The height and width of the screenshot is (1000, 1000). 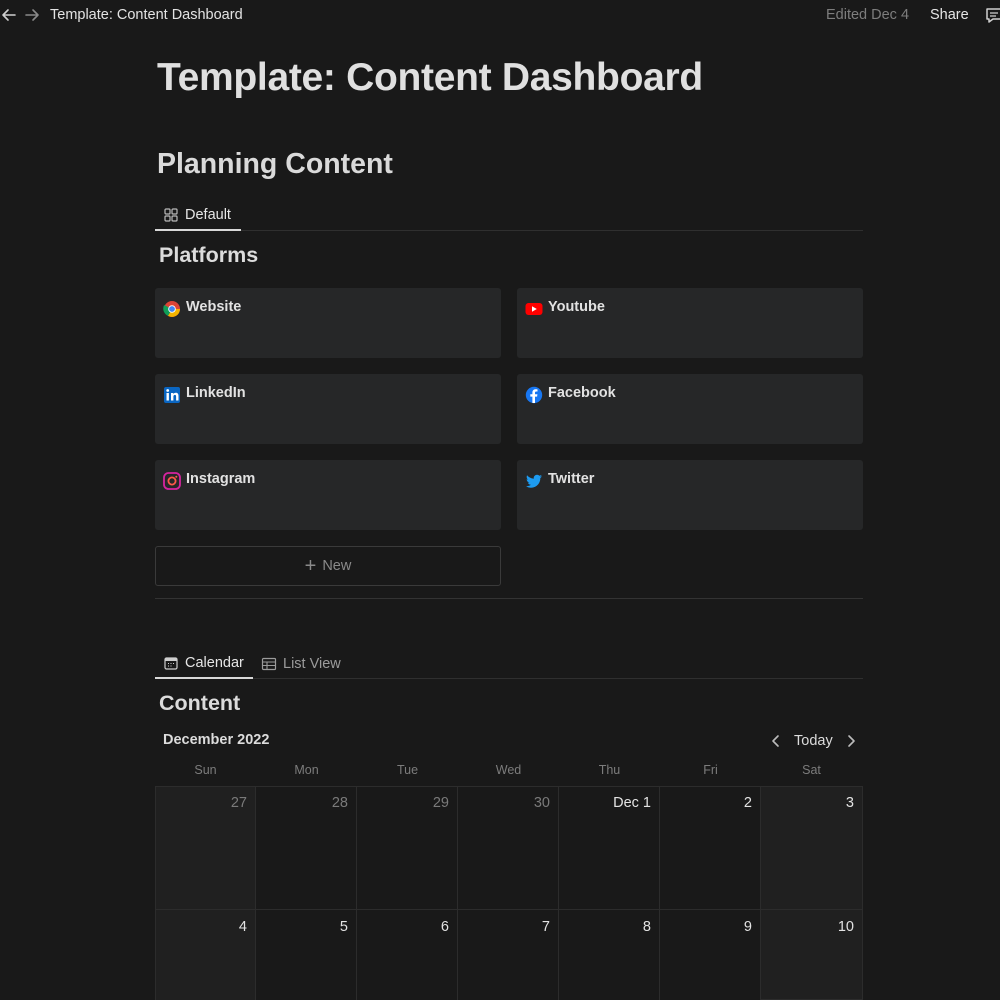 I want to click on facebook-icon, so click(x=534, y=395).